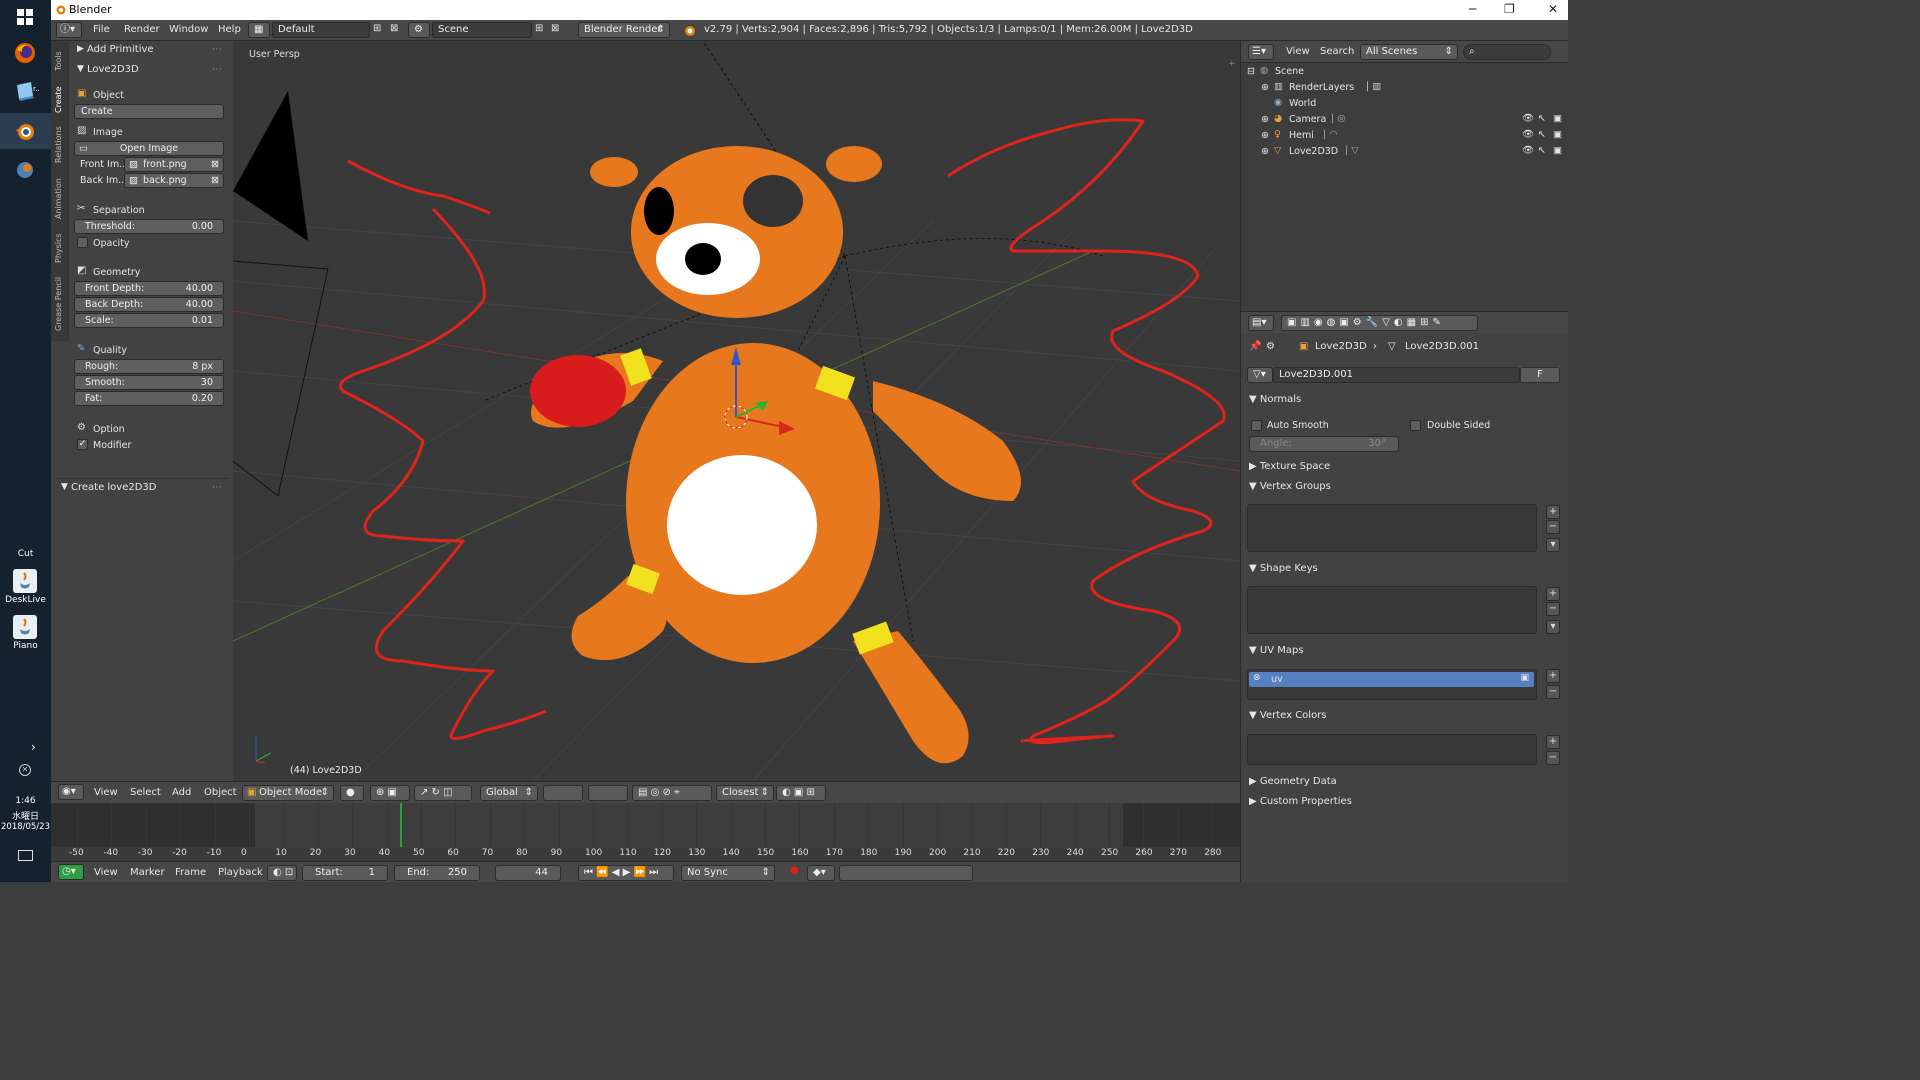  Describe the element at coordinates (1404, 72) in the screenshot. I see `outliner-row-scene: ⊟ ◍ Scene` at that location.